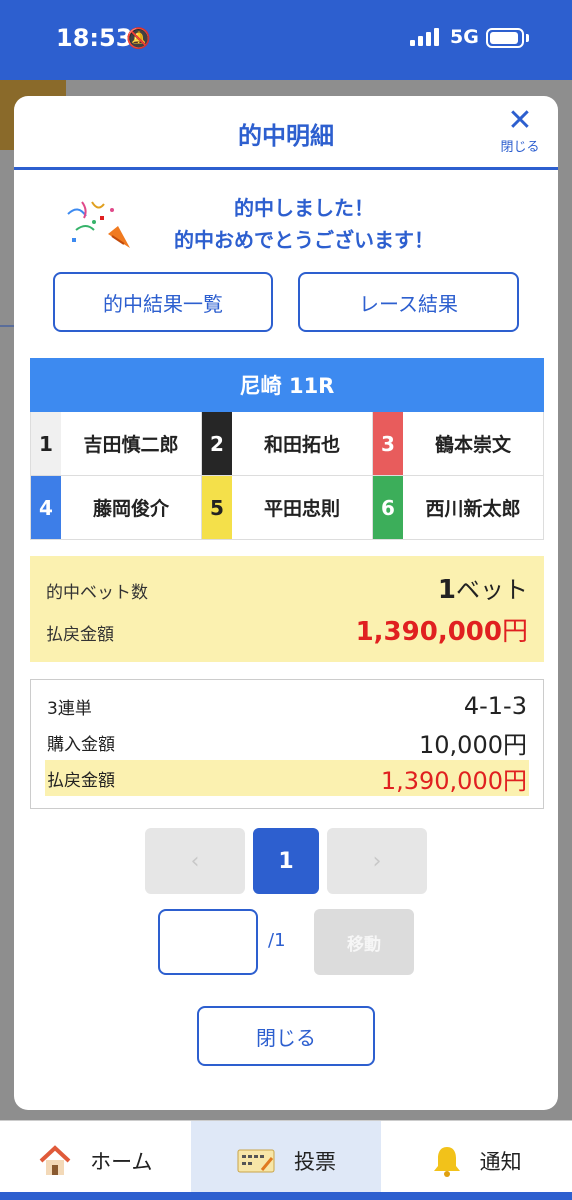 Image resolution: width=572 pixels, height=1200 pixels. I want to click on player-name: 鶴本崇文, so click(472, 445).